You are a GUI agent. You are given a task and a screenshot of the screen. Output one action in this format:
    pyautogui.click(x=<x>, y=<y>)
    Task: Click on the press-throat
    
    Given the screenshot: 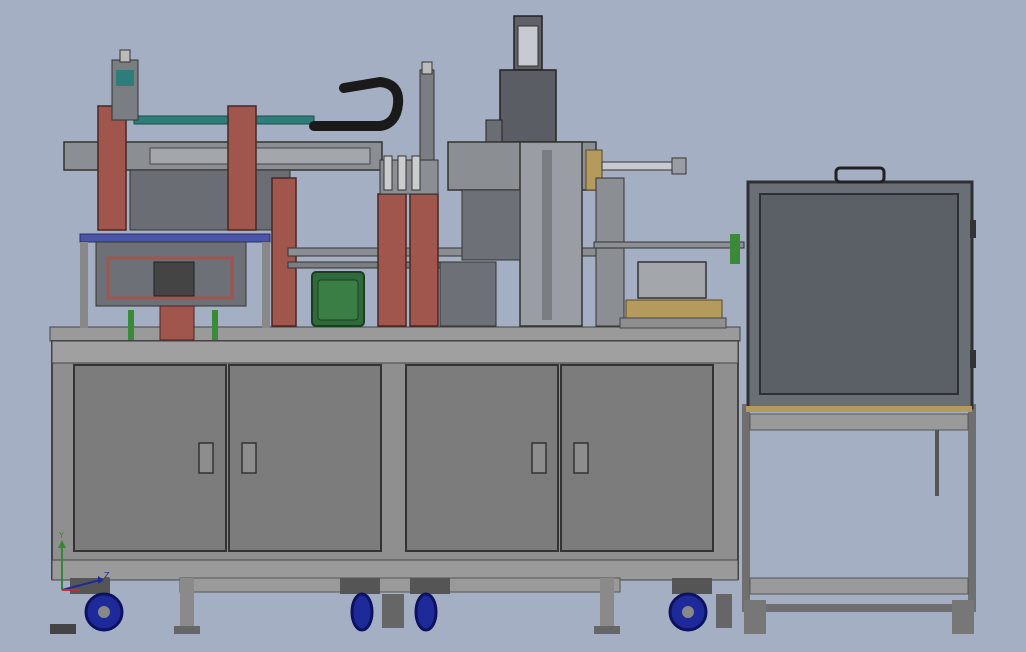 What is the action you would take?
    pyautogui.click(x=491, y=225)
    